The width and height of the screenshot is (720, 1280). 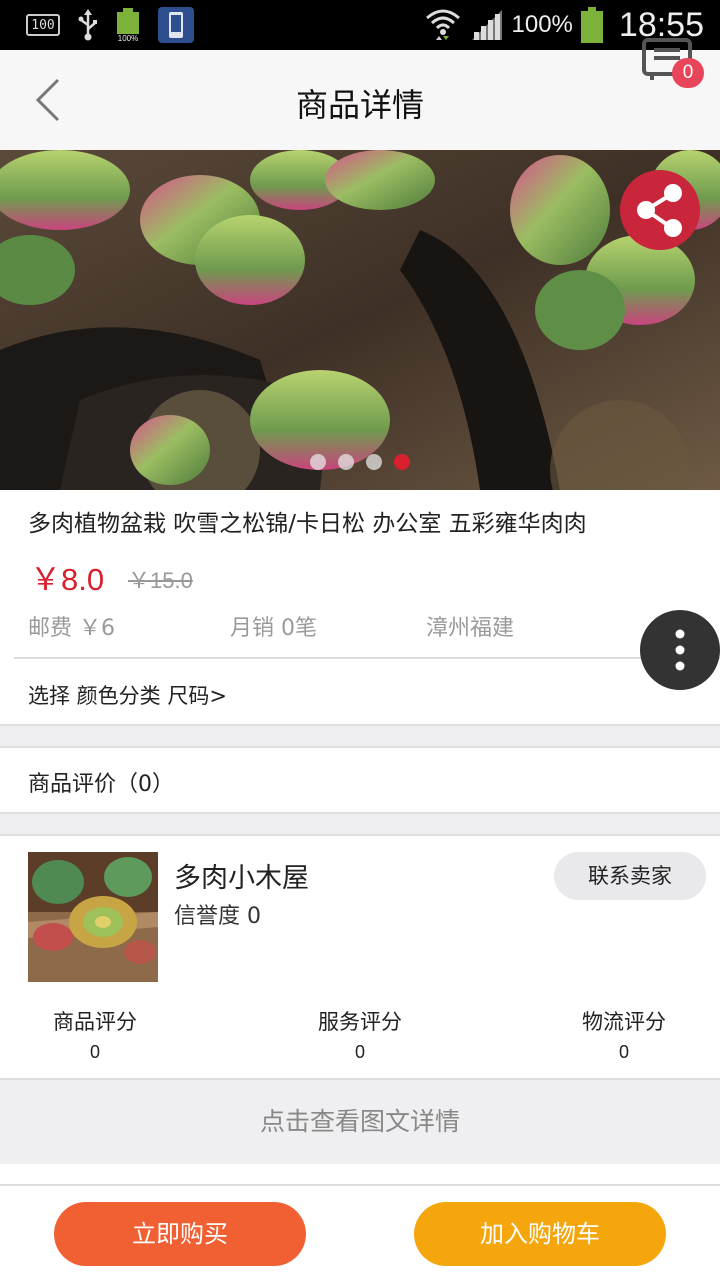 What do you see at coordinates (273, 628) in the screenshot?
I see `monthly-sales: 月销 0笔` at bounding box center [273, 628].